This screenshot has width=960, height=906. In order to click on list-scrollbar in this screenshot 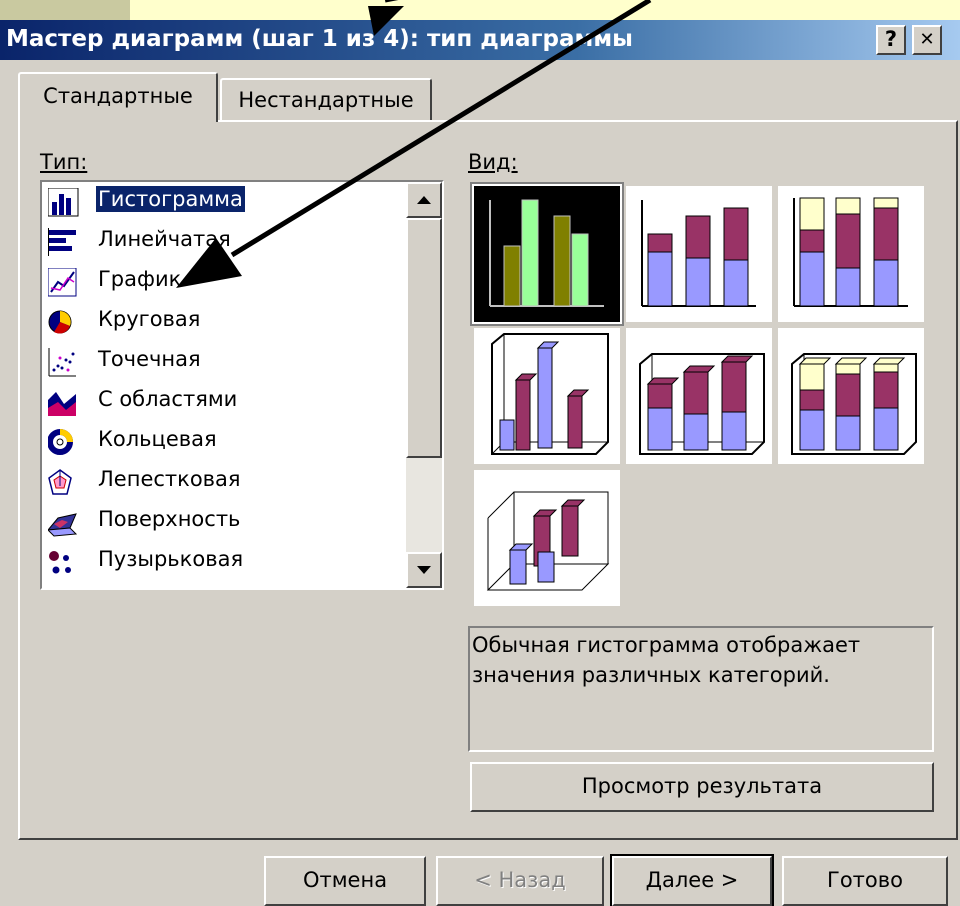, I will do `click(424, 385)`.